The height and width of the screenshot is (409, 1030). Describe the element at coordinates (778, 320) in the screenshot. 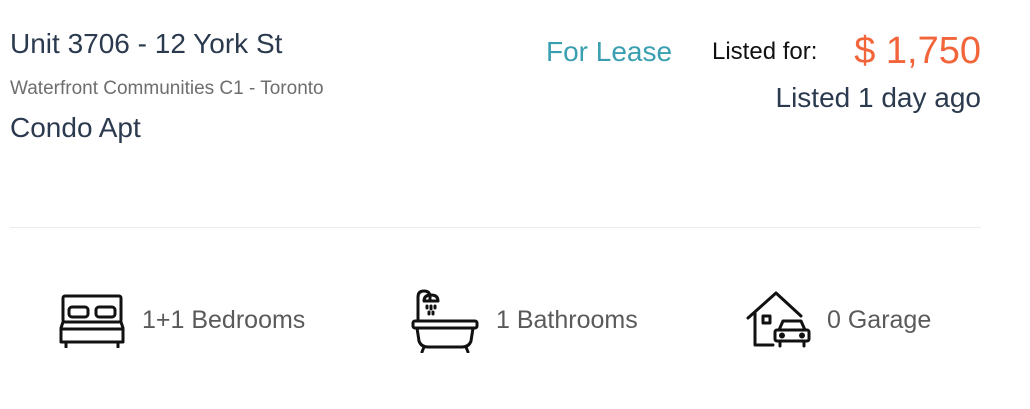

I see `garage-icon` at that location.